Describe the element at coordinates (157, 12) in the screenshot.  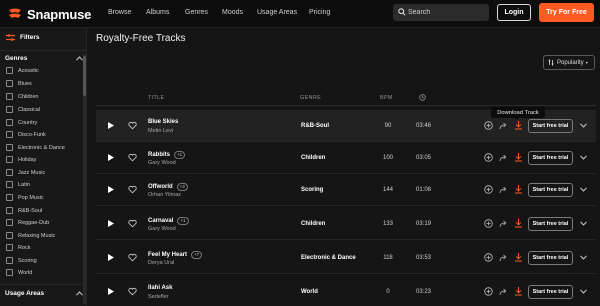
I see `nav-link-albums: Albums` at that location.